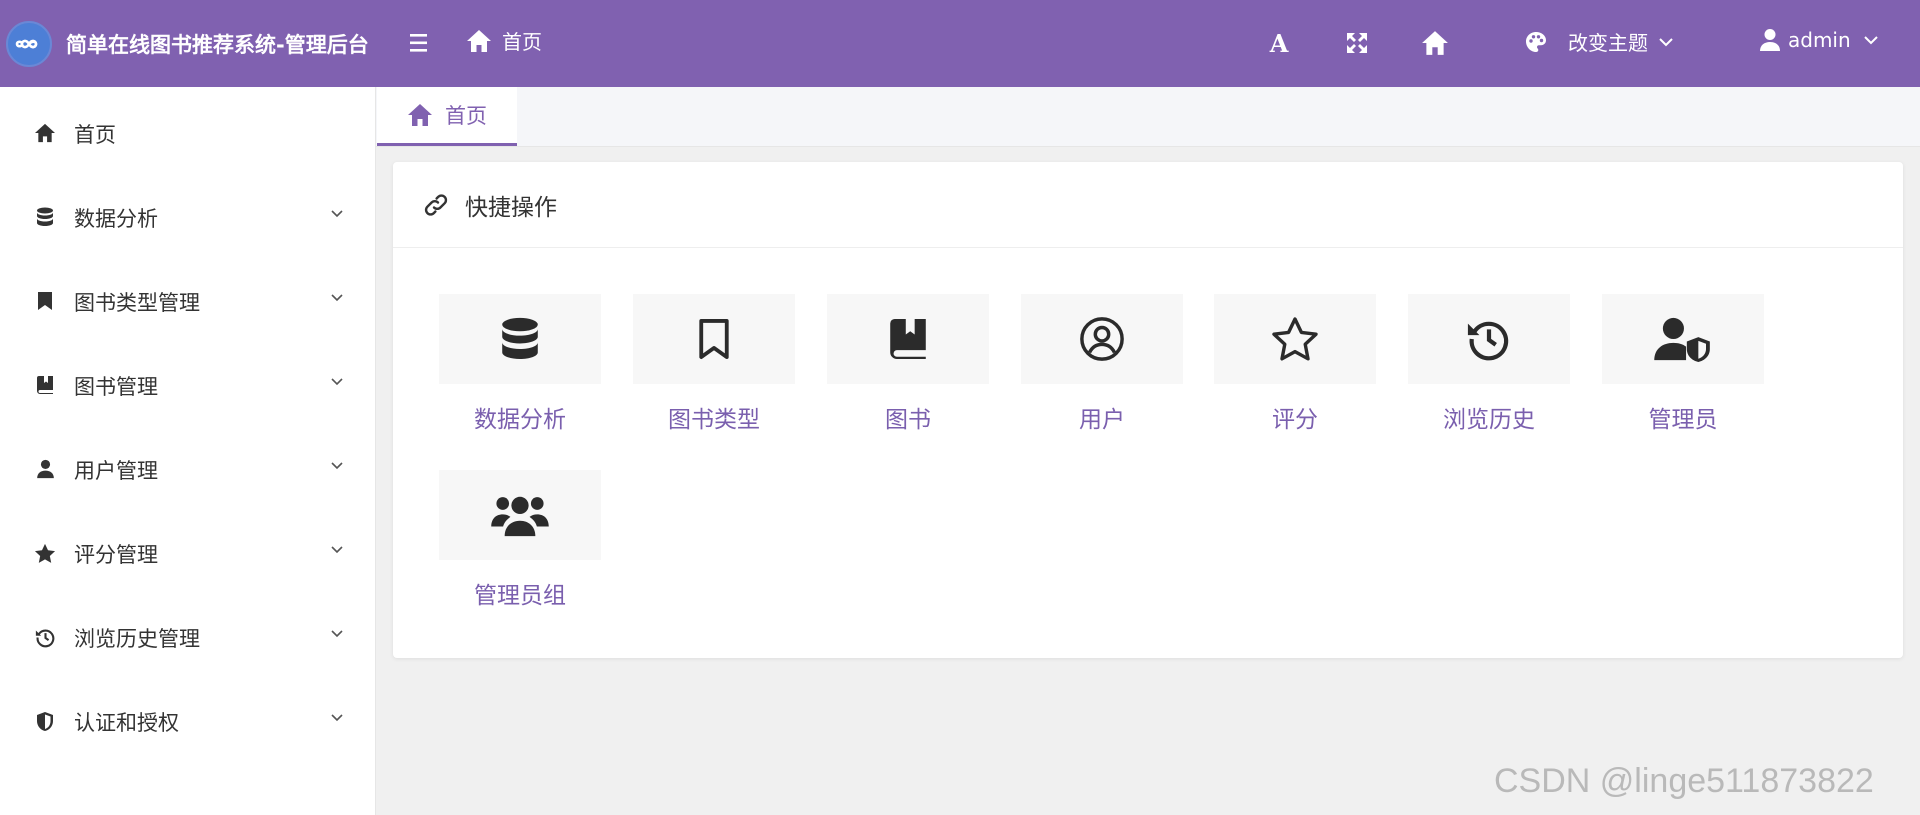 The width and height of the screenshot is (1920, 815). What do you see at coordinates (1684, 781) in the screenshot?
I see `watermark: CSDN @linge511873822` at bounding box center [1684, 781].